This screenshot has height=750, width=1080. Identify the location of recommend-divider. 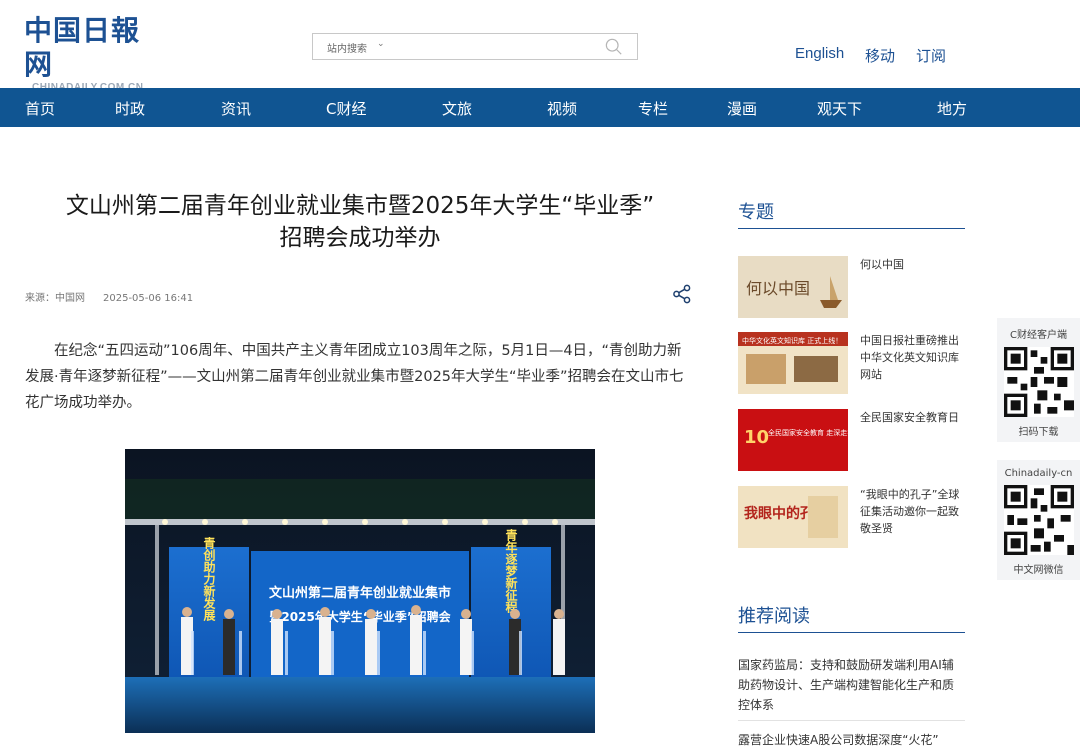
(851, 632).